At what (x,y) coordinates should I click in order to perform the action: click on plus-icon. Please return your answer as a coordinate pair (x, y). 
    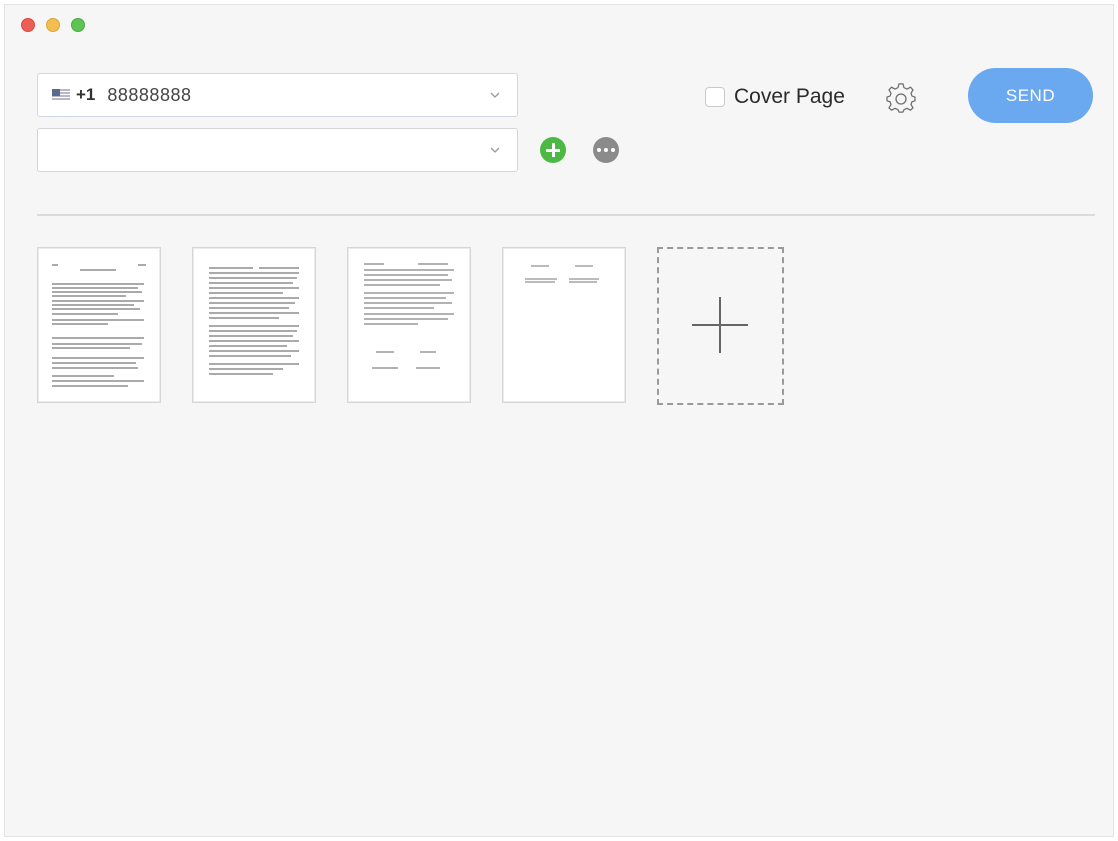
    Looking at the image, I should click on (720, 325).